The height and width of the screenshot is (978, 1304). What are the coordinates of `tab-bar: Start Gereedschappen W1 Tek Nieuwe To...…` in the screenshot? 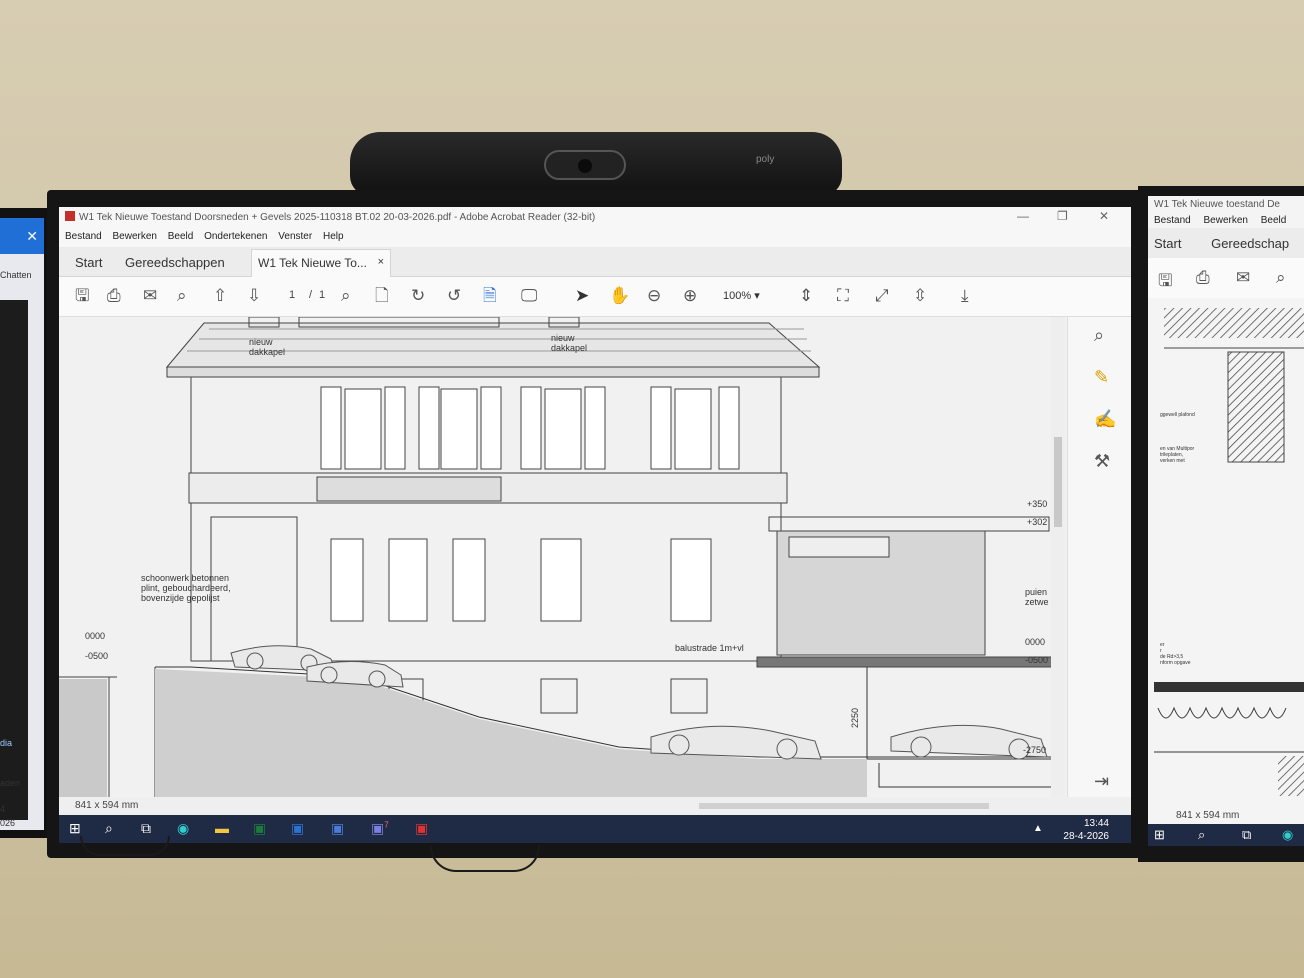 It's located at (595, 262).